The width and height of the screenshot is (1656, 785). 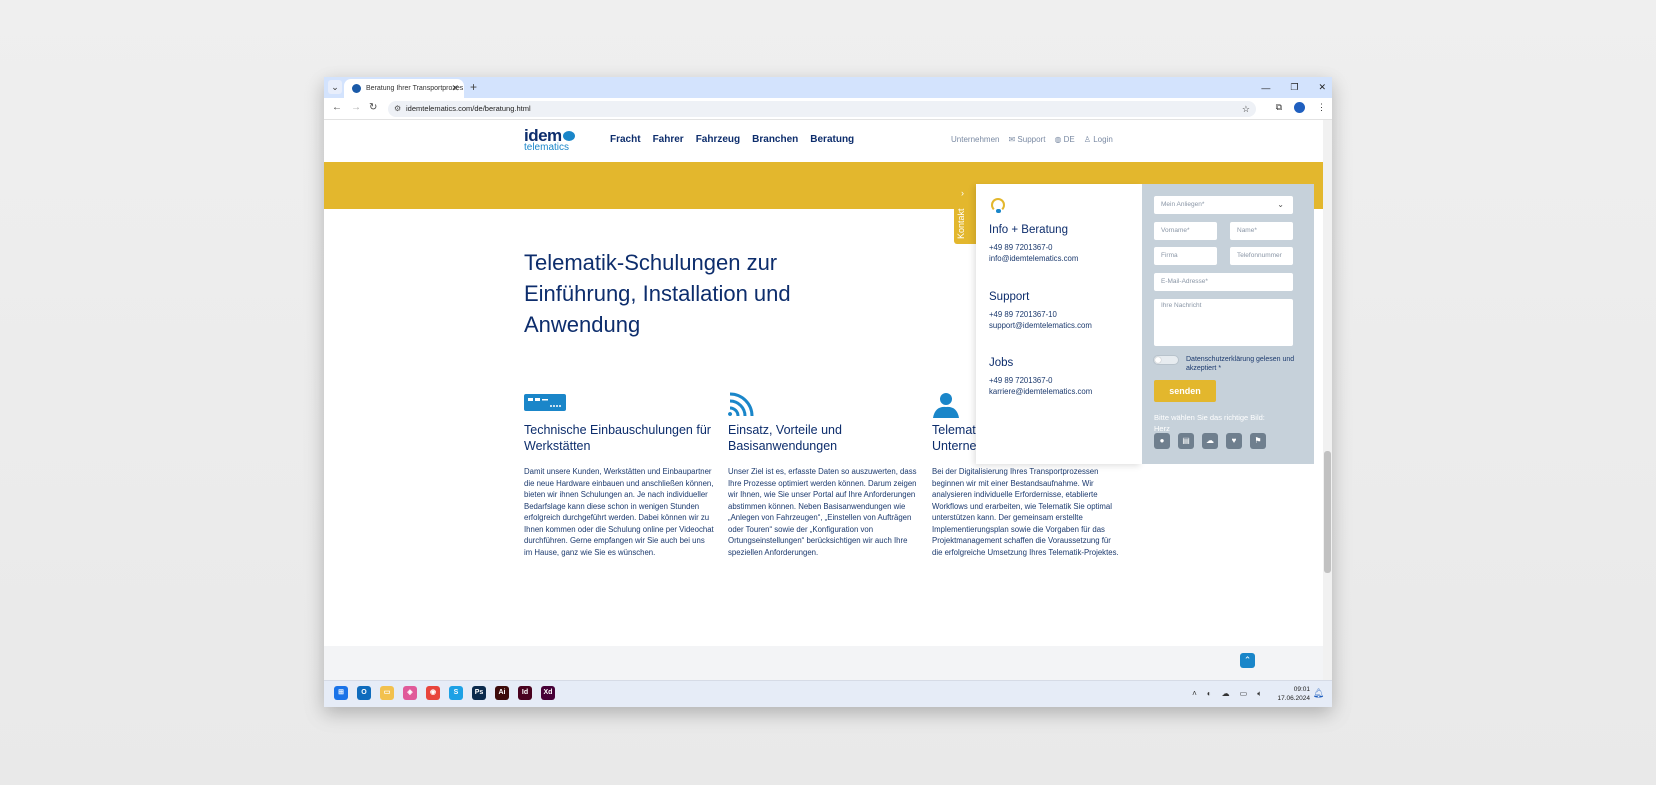 I want to click on new-tab-button: +, so click(x=473, y=87).